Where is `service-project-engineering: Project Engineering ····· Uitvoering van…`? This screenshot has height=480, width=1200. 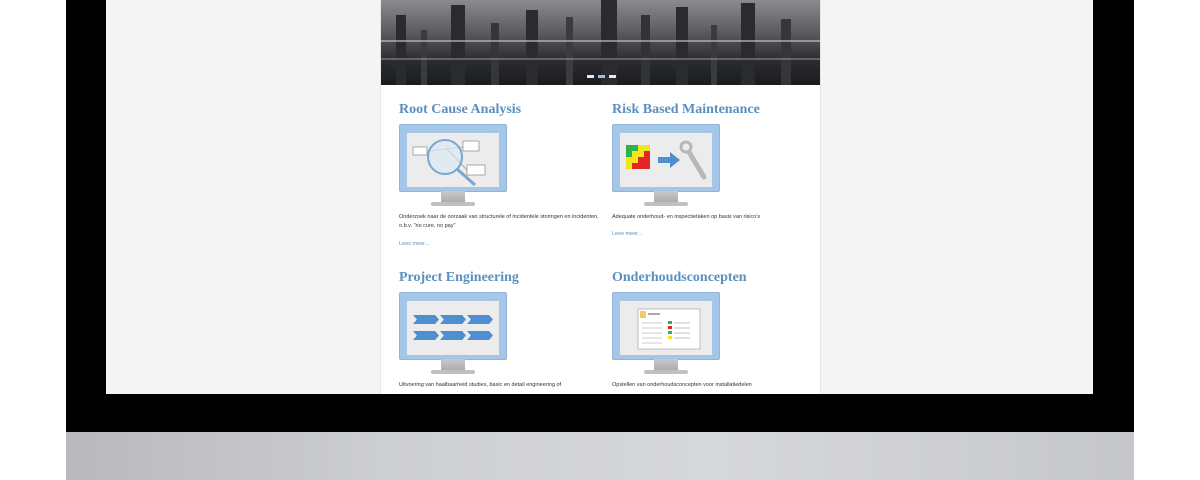 service-project-engineering: Project Engineering ····· Uitvoering van… is located at coordinates (499, 328).